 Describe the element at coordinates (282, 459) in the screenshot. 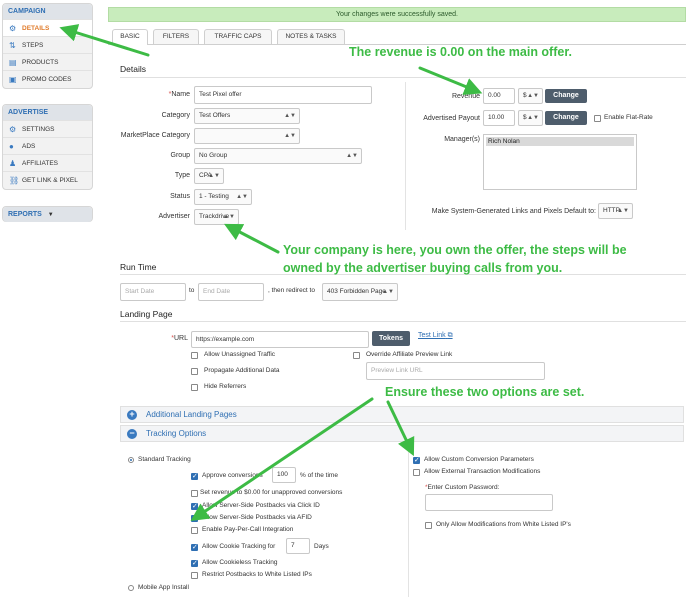

I see `arrow-to-afid` at that location.